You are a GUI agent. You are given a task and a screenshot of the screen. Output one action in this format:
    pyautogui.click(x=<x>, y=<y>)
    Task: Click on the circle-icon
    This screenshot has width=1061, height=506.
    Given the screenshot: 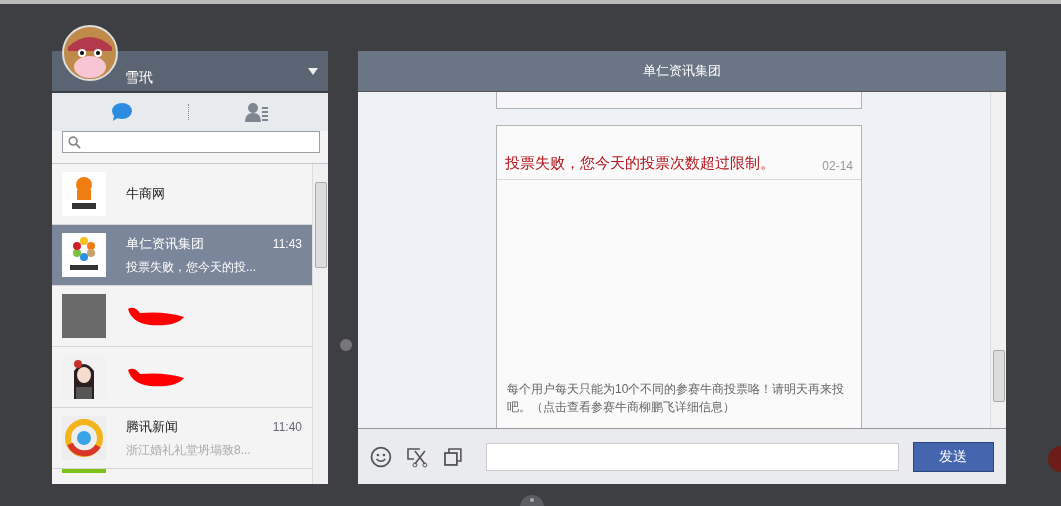 What is the action you would take?
    pyautogui.click(x=346, y=345)
    